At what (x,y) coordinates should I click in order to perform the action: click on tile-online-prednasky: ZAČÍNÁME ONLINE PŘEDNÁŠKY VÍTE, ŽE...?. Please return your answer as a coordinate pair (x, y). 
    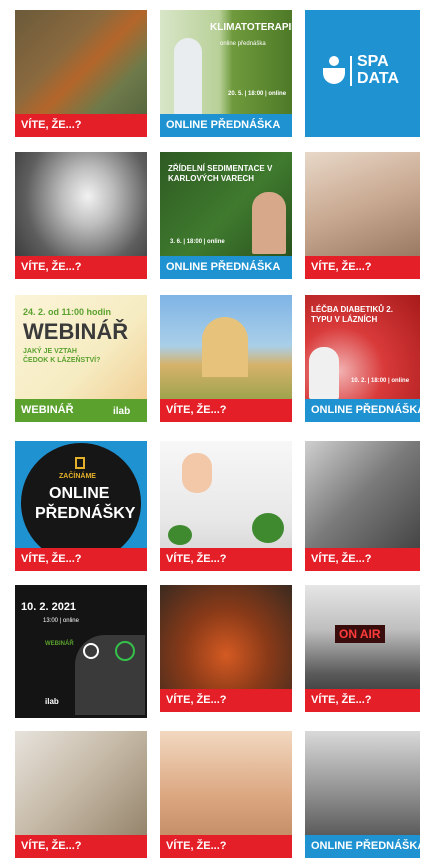
    Looking at the image, I should click on (81, 506).